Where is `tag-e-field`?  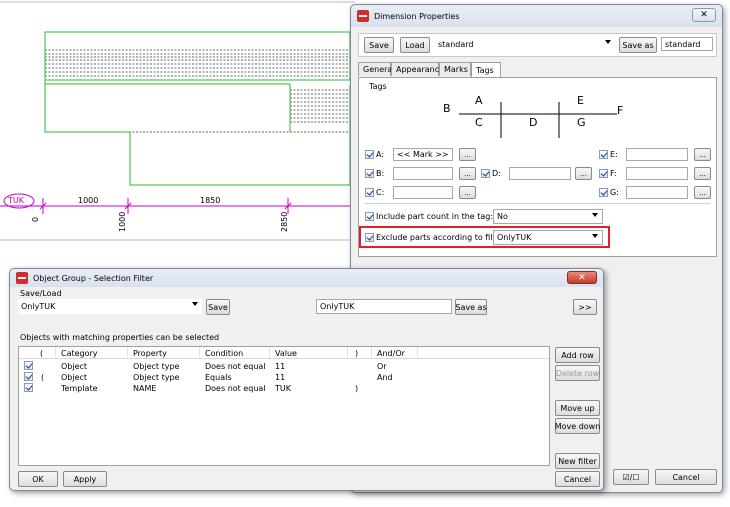
tag-e-field is located at coordinates (657, 154).